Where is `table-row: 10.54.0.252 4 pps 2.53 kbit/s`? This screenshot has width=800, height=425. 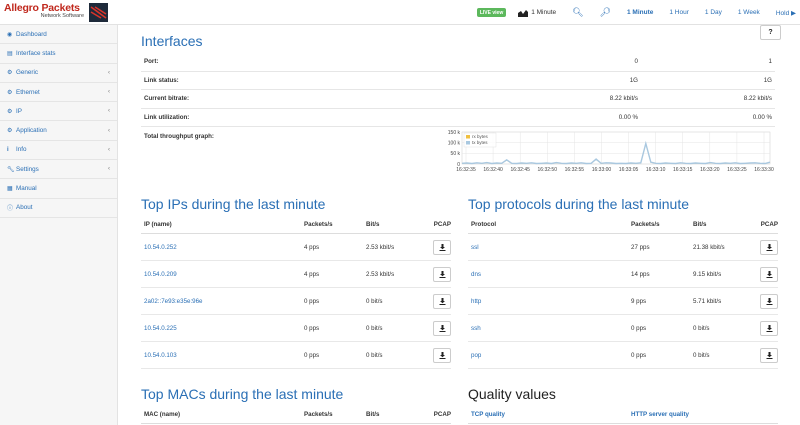 table-row: 10.54.0.252 4 pps 2.53 kbit/s is located at coordinates (296, 247).